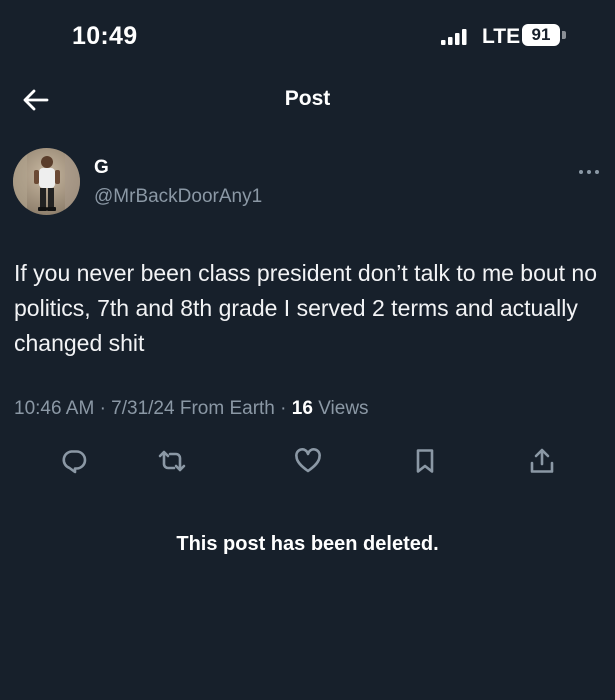 This screenshot has width=615, height=700. What do you see at coordinates (101, 168) in the screenshot?
I see `author-name: G` at bounding box center [101, 168].